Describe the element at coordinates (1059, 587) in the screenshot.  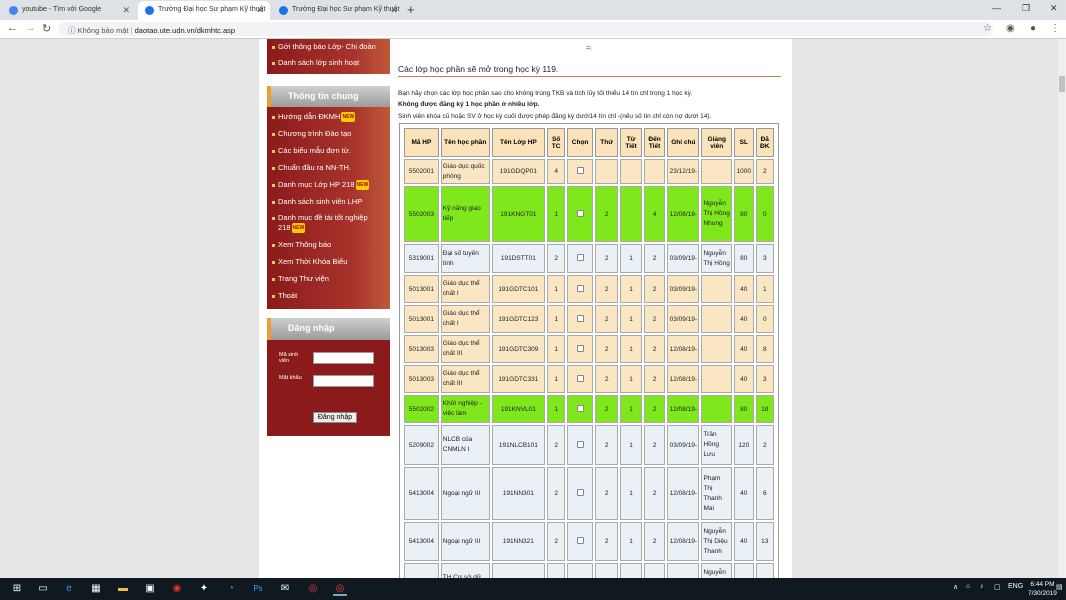
I see `action-center-icon: ▤` at that location.